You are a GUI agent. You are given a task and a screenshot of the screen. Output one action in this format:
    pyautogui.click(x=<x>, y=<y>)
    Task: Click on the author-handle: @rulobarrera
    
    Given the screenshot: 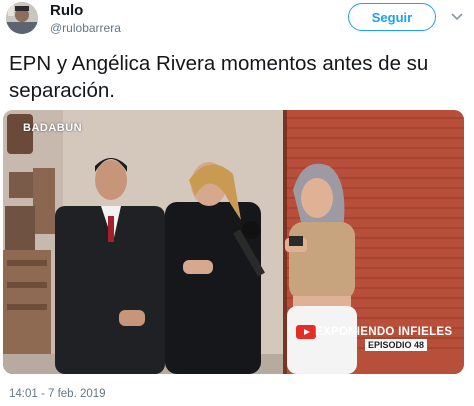 What is the action you would take?
    pyautogui.click(x=85, y=28)
    